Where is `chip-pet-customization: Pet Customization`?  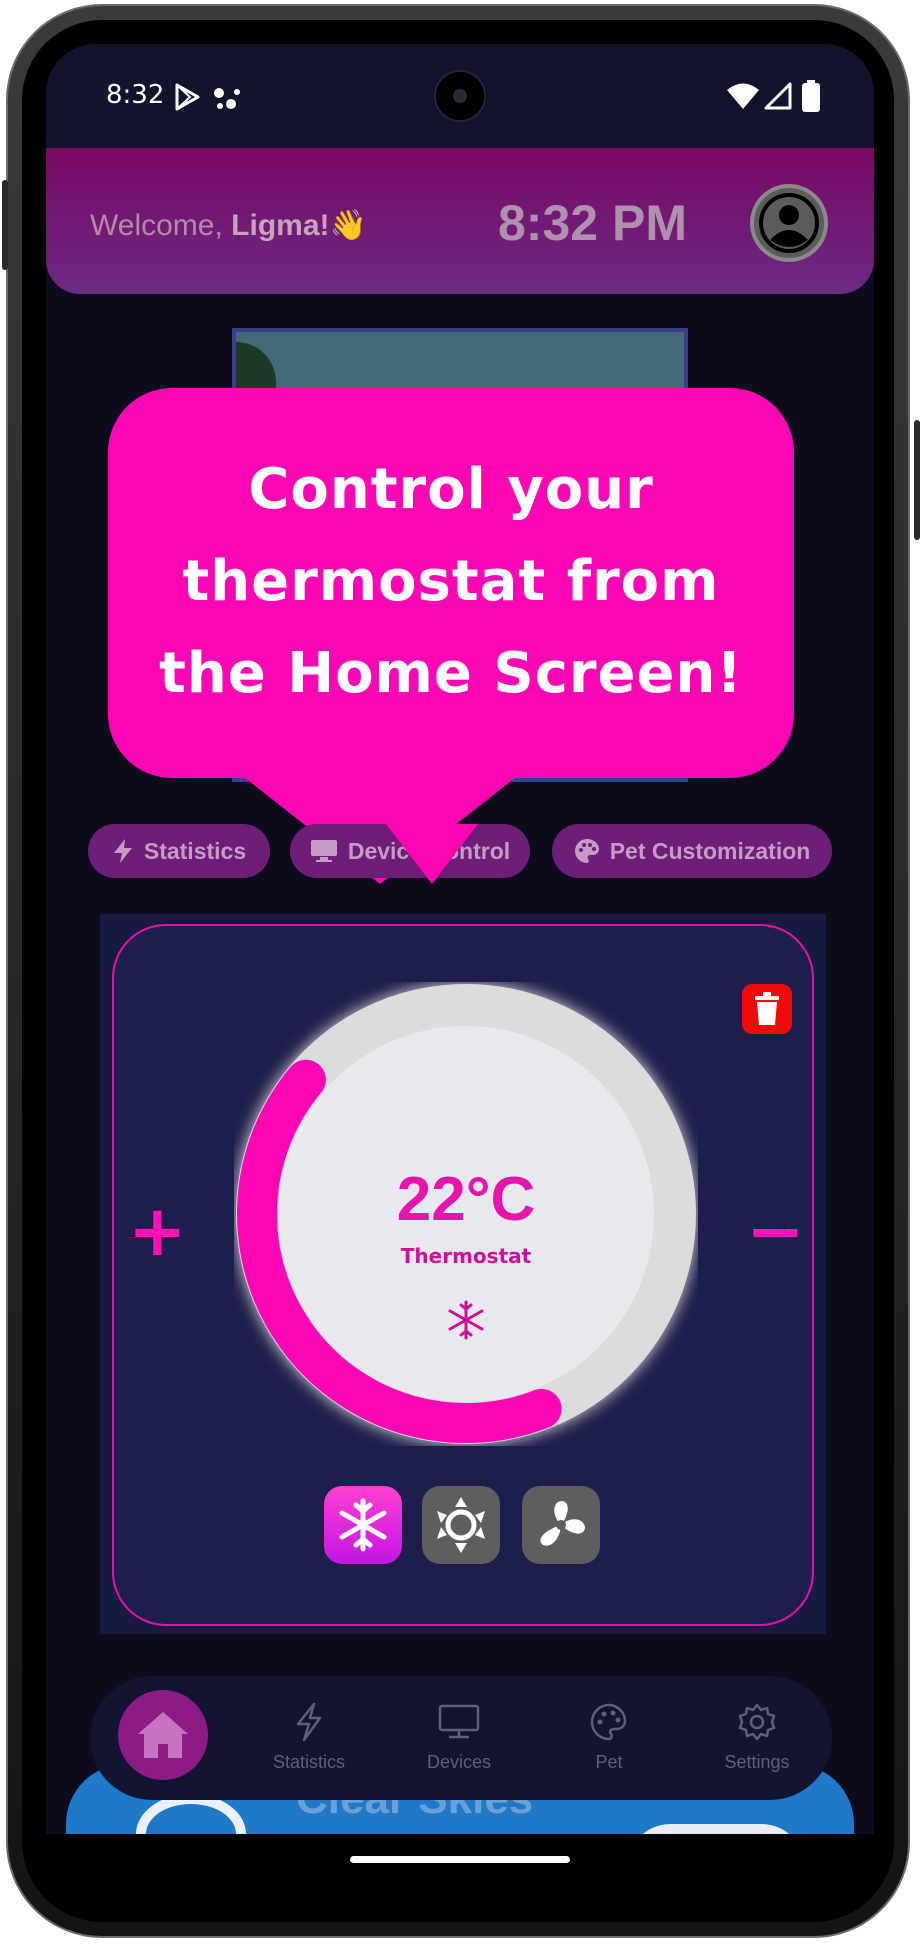 chip-pet-customization: Pet Customization is located at coordinates (692, 851).